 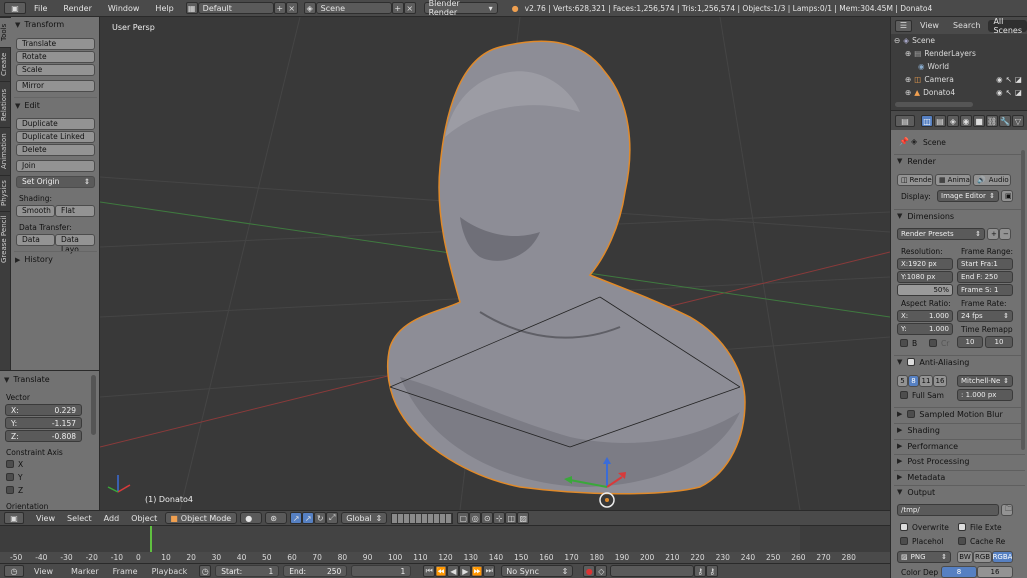 What do you see at coordinates (953, 121) in the screenshot?
I see `scene-tab-icon: ◈` at bounding box center [953, 121].